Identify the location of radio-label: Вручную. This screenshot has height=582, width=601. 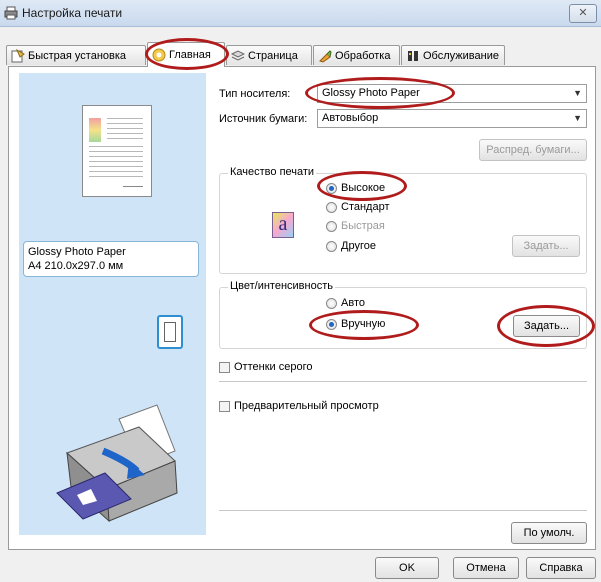
(363, 324).